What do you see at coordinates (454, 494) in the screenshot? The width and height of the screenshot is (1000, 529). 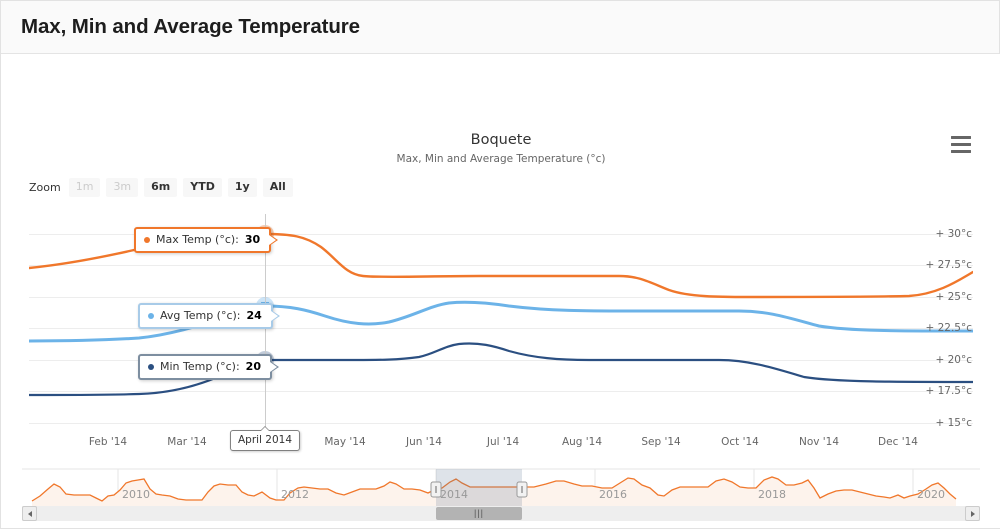 I see `navigator-year-label: 2014` at bounding box center [454, 494].